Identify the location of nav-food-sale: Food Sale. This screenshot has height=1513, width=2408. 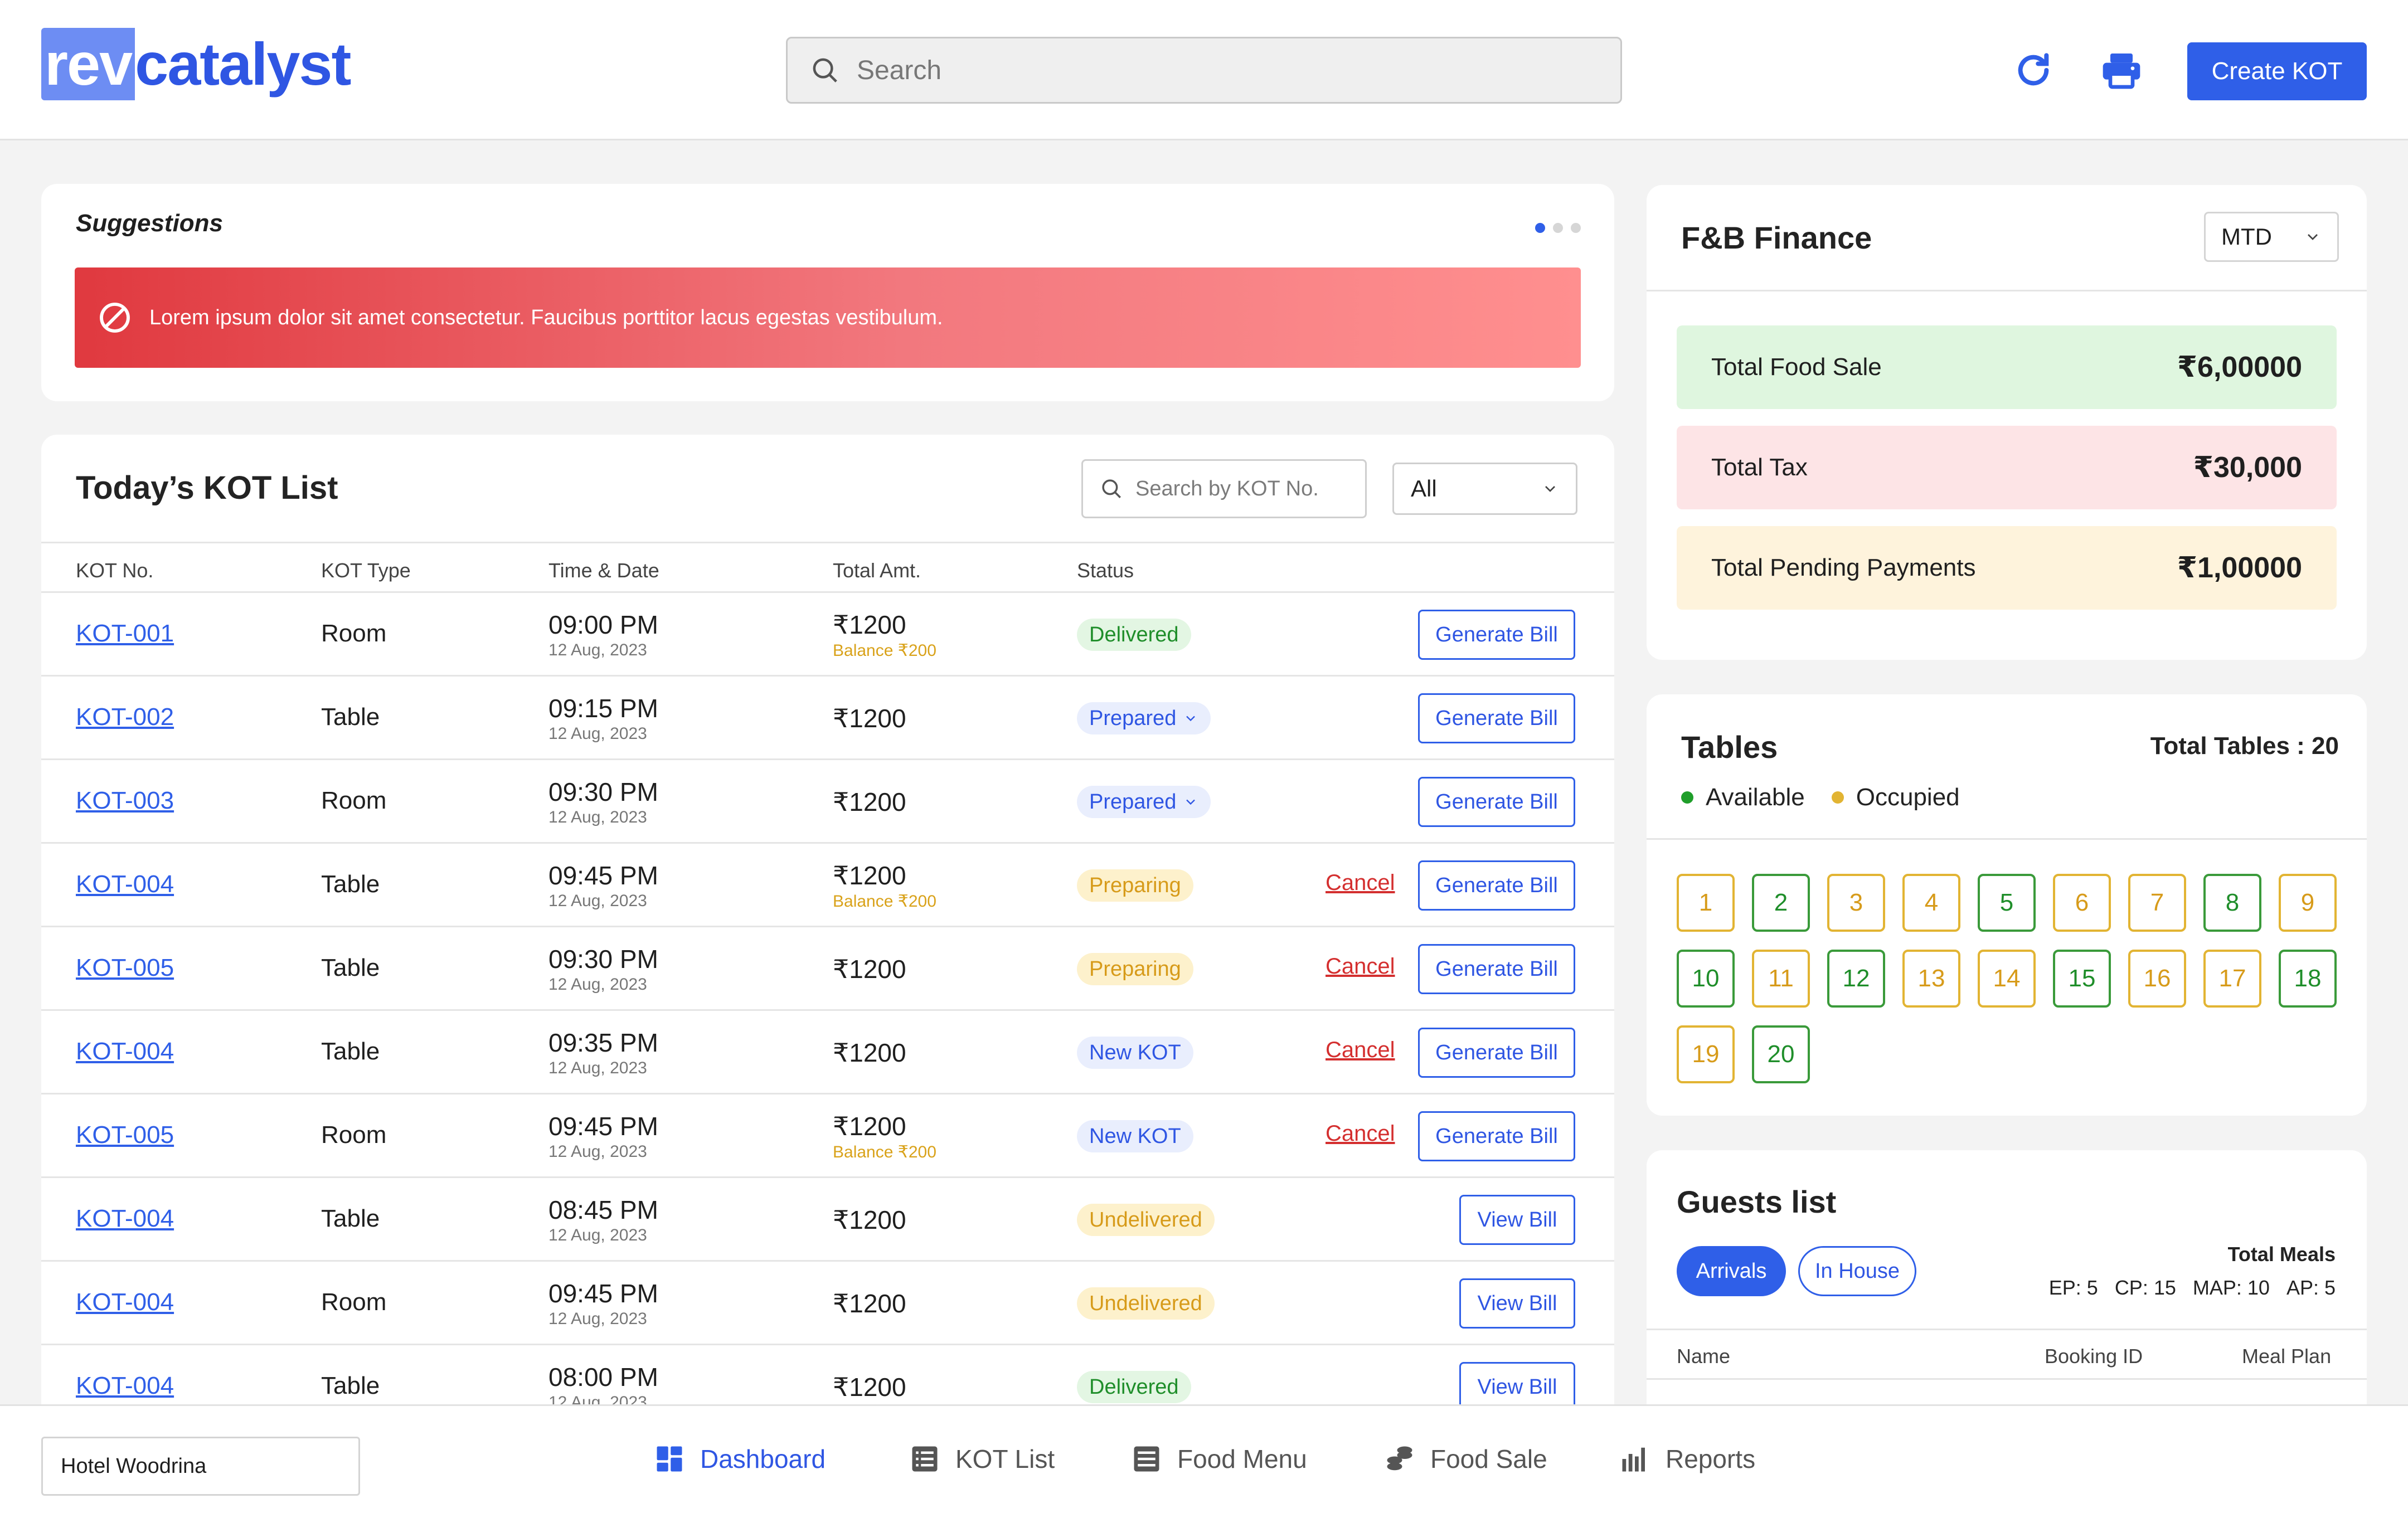
(1466, 1459).